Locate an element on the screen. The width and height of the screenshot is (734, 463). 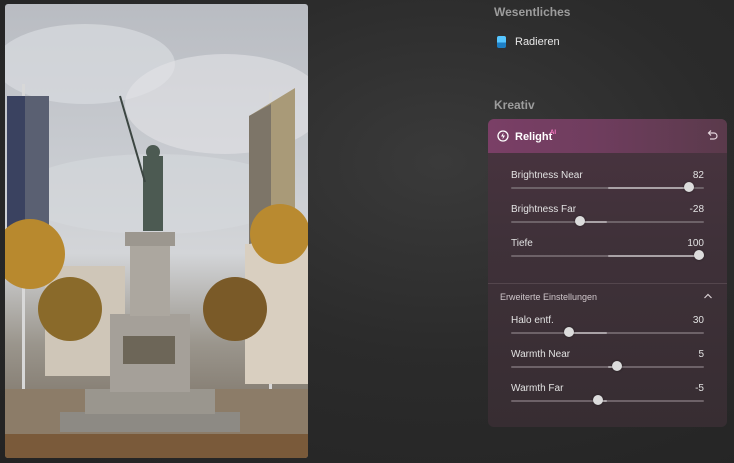
ai-badge: AI is located at coordinates (553, 133).